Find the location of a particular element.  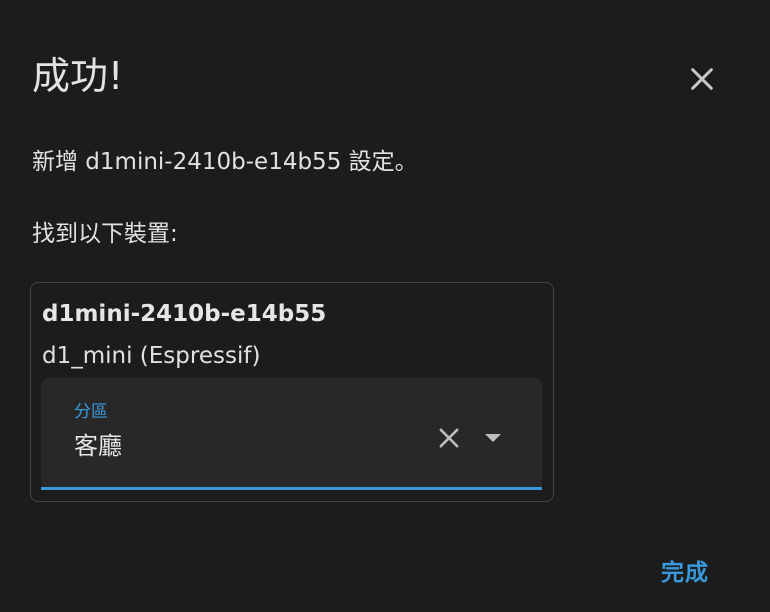

clear-icon is located at coordinates (449, 438).